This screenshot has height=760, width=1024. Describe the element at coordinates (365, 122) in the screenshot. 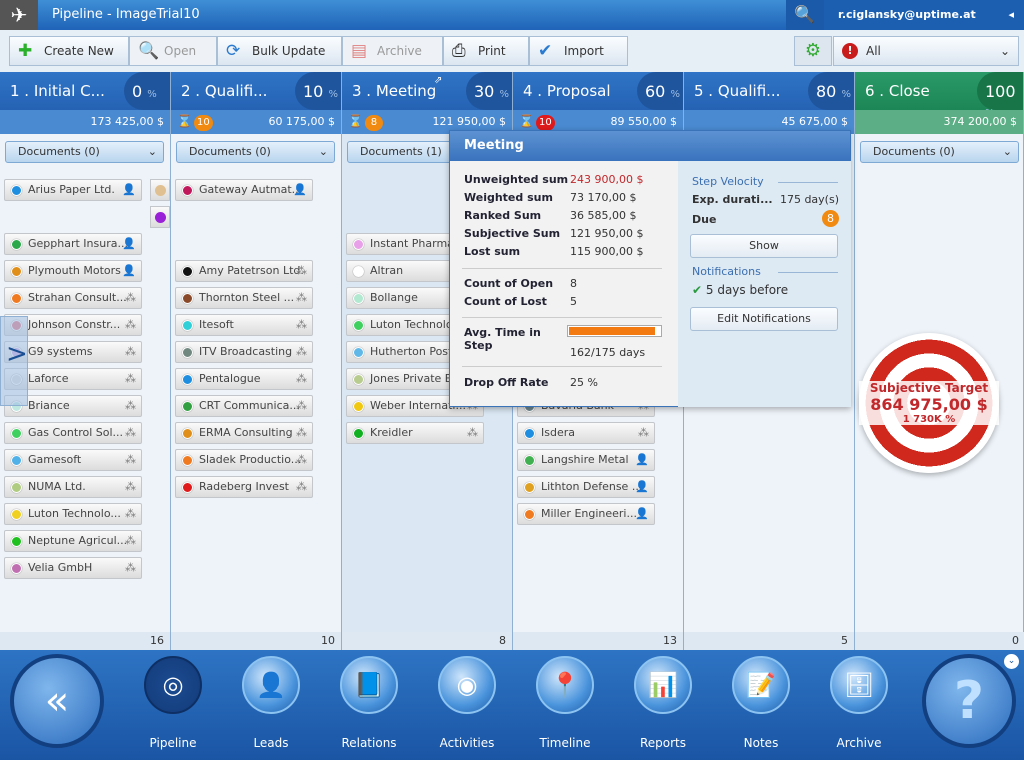

I see `due-indicator: ⌛ 8` at that location.